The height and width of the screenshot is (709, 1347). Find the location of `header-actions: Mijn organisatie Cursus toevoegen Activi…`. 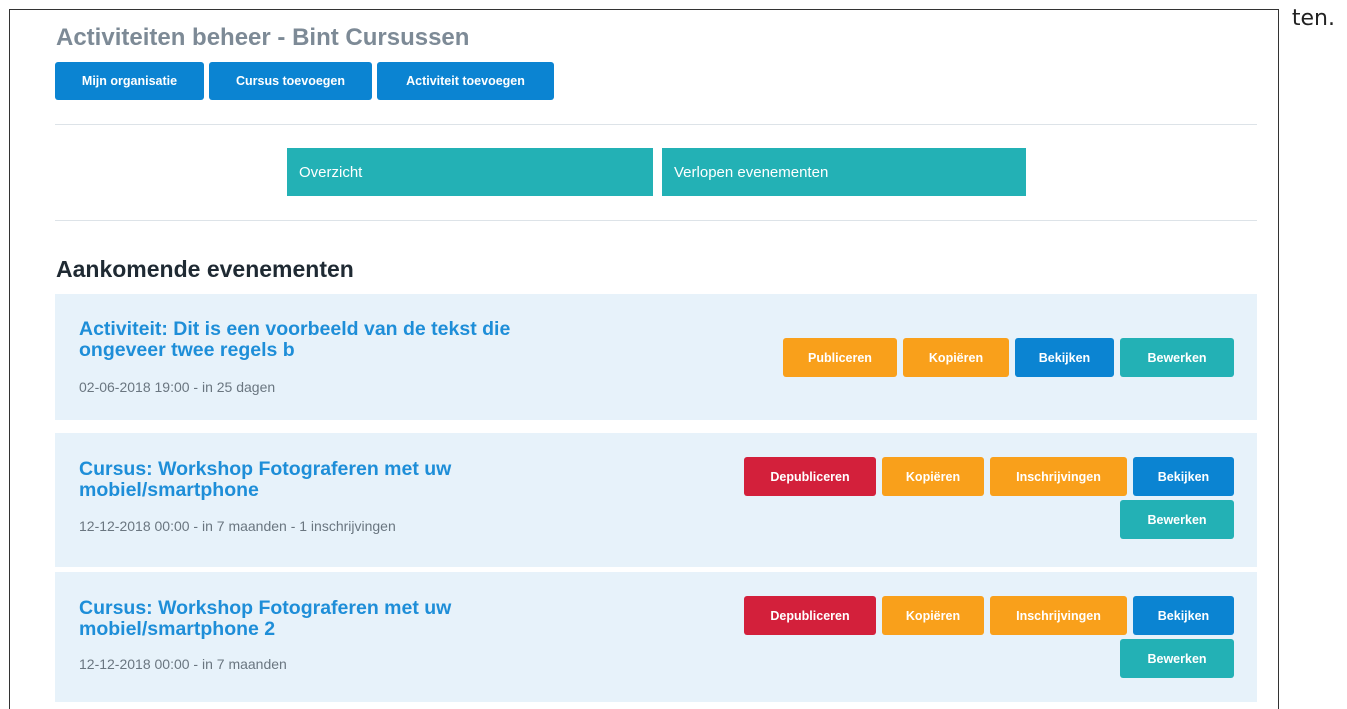

header-actions: Mijn organisatie Cursus toevoegen Activi… is located at coordinates (304, 81).